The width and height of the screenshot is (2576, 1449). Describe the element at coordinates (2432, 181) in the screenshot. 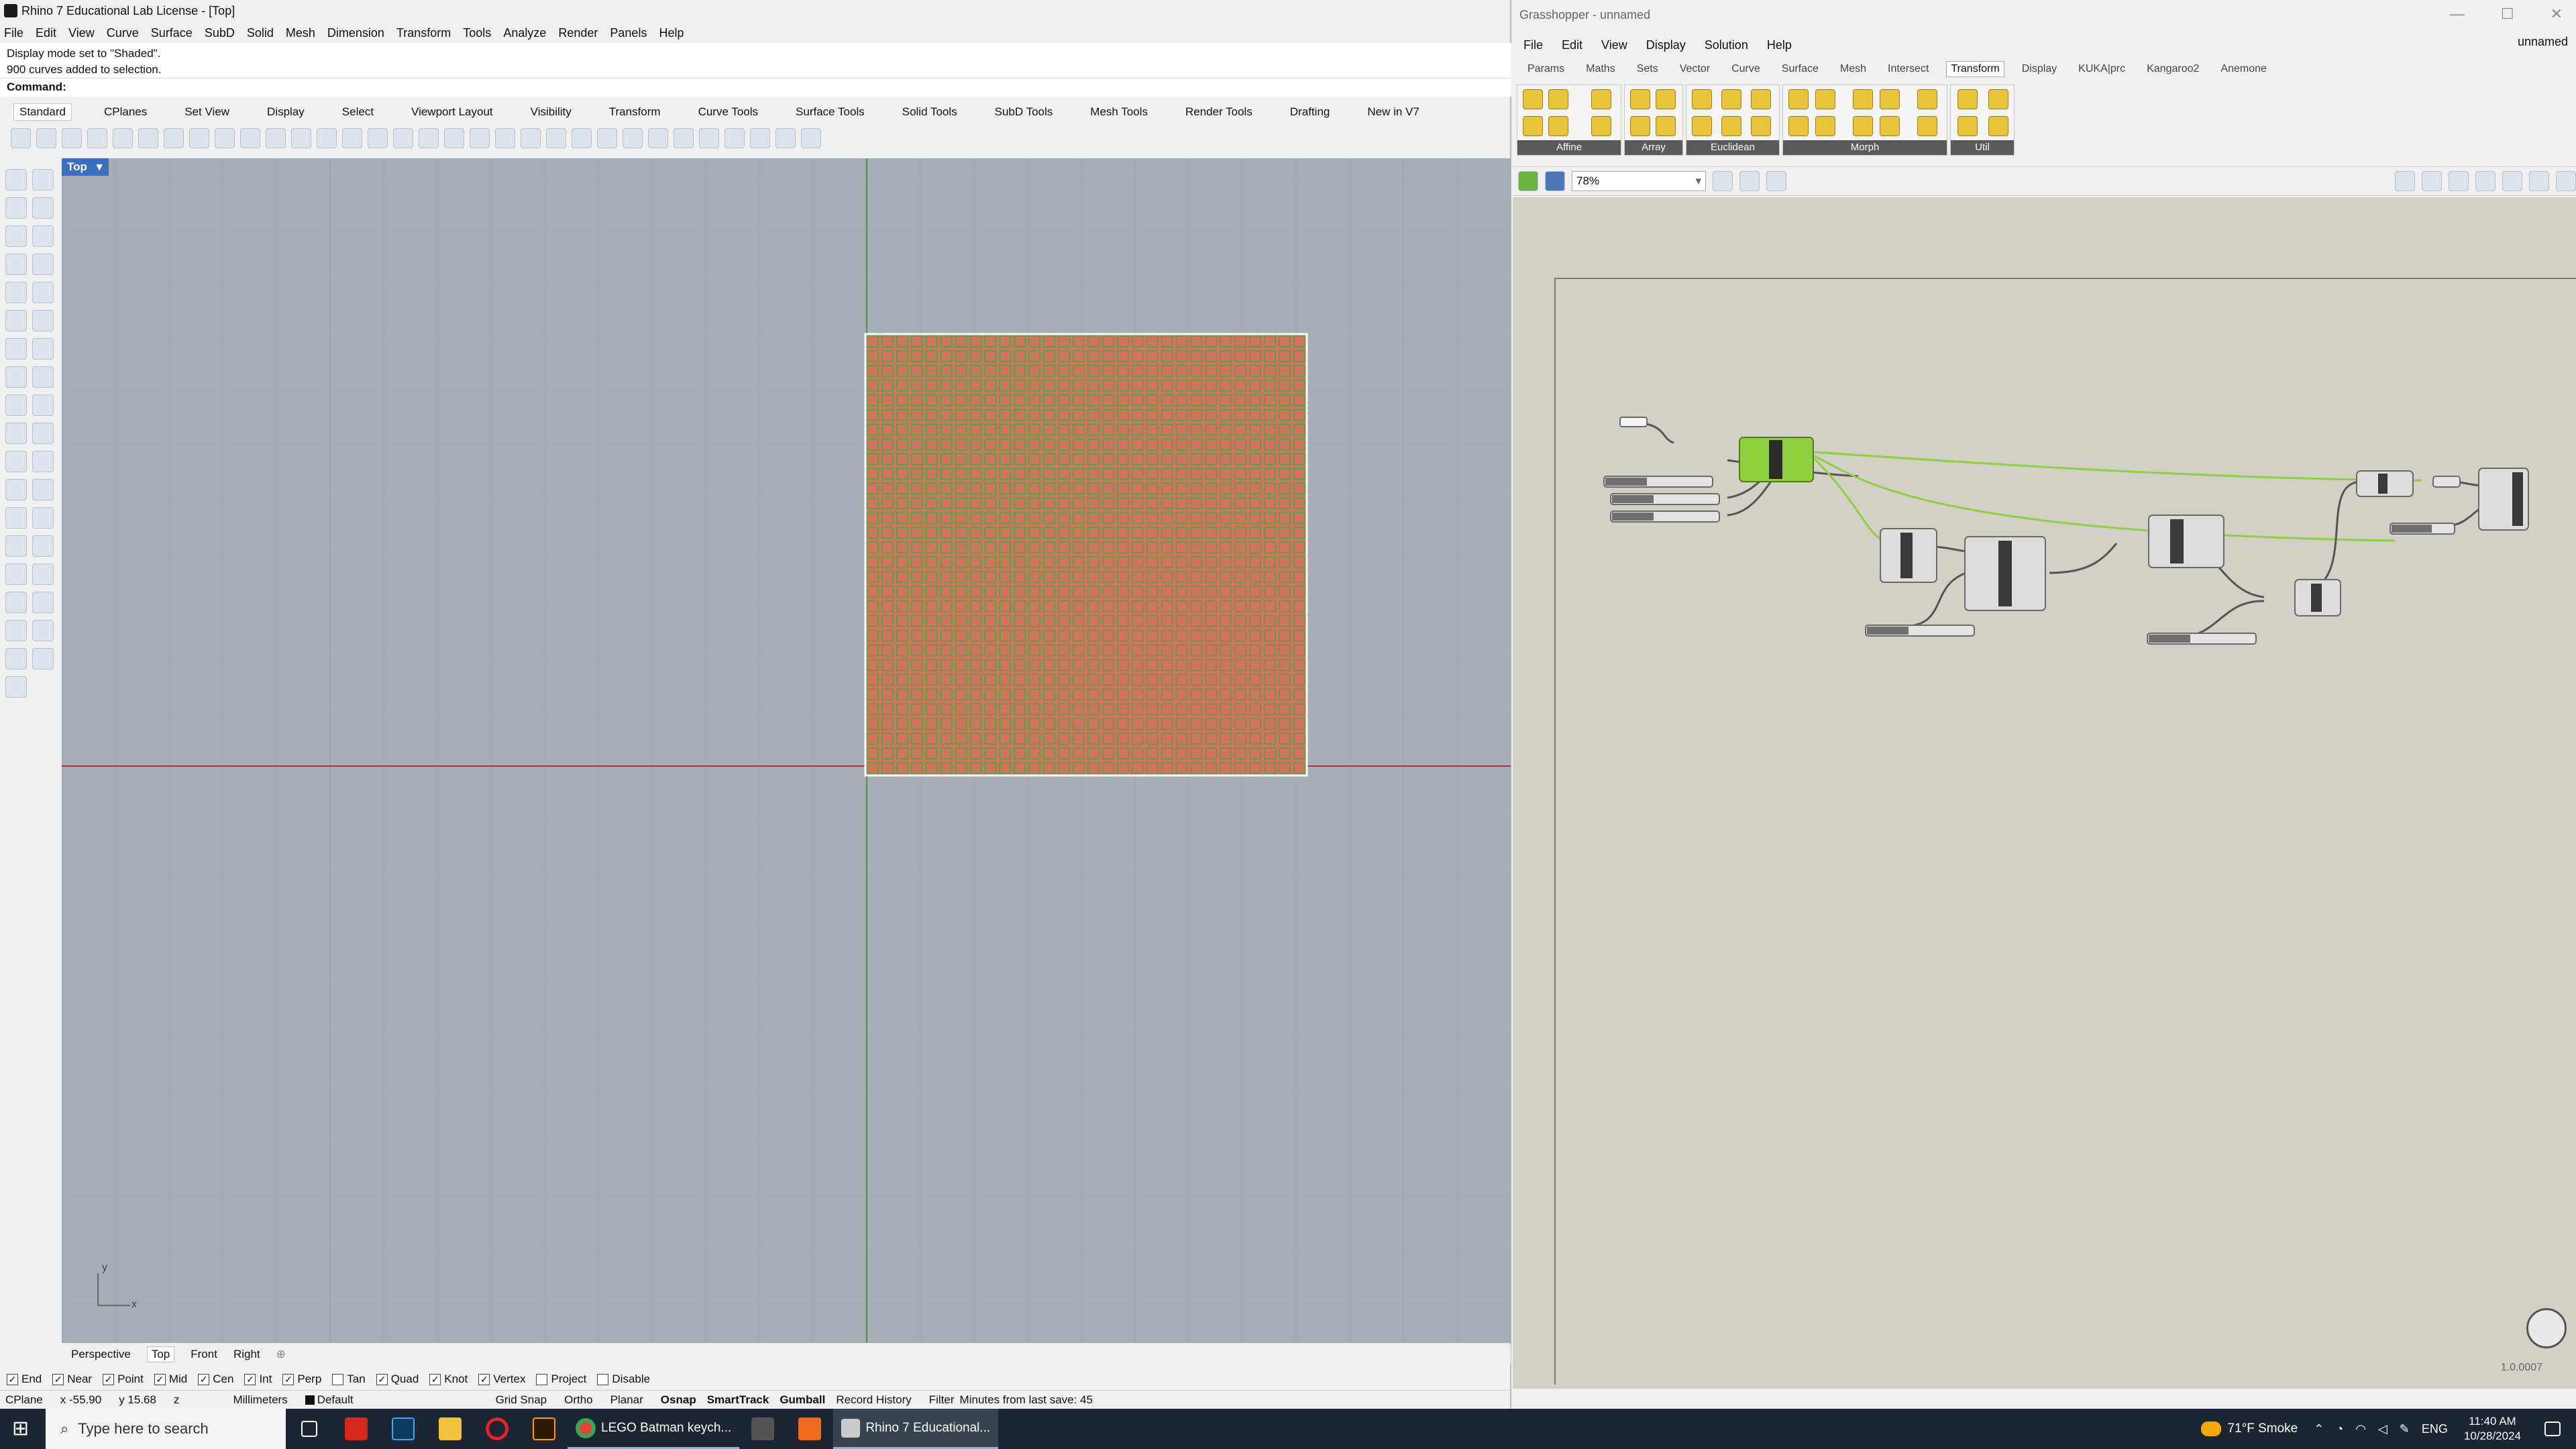

I see `preview-mesh-icon` at that location.